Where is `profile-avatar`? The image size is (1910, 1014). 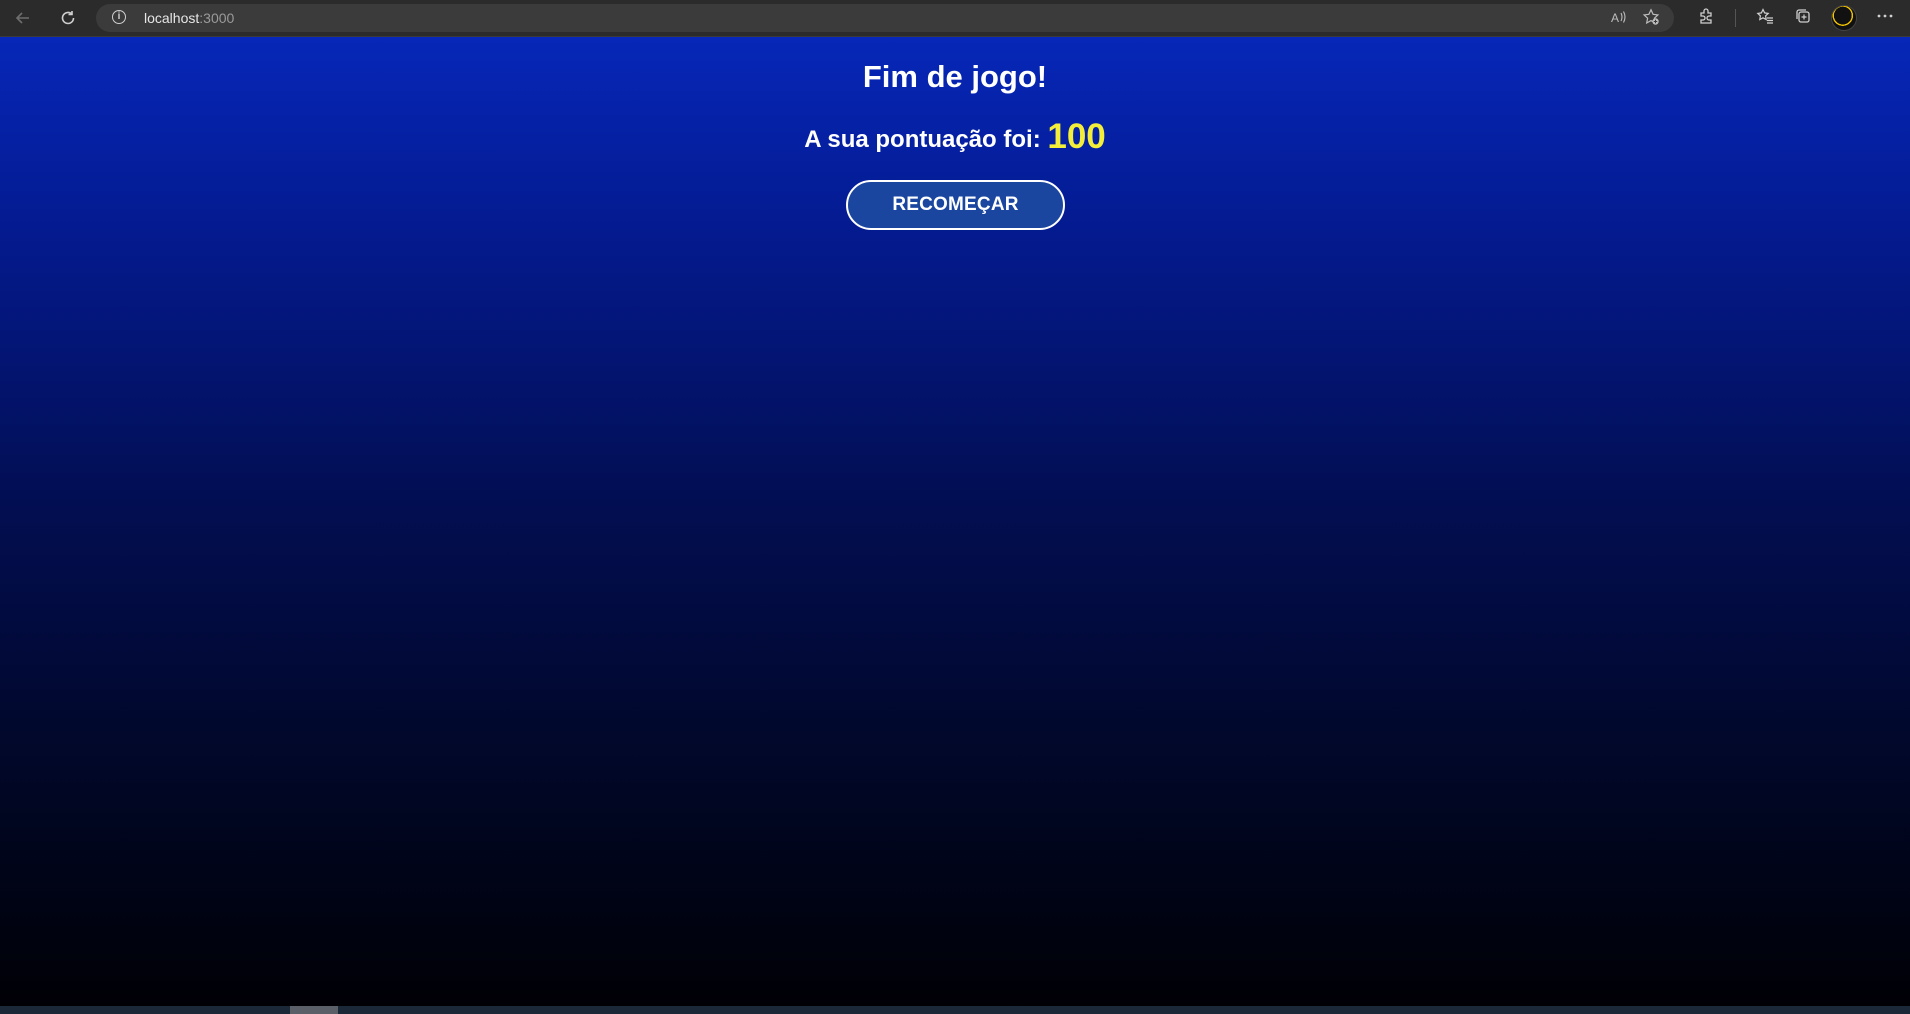 profile-avatar is located at coordinates (1844, 18).